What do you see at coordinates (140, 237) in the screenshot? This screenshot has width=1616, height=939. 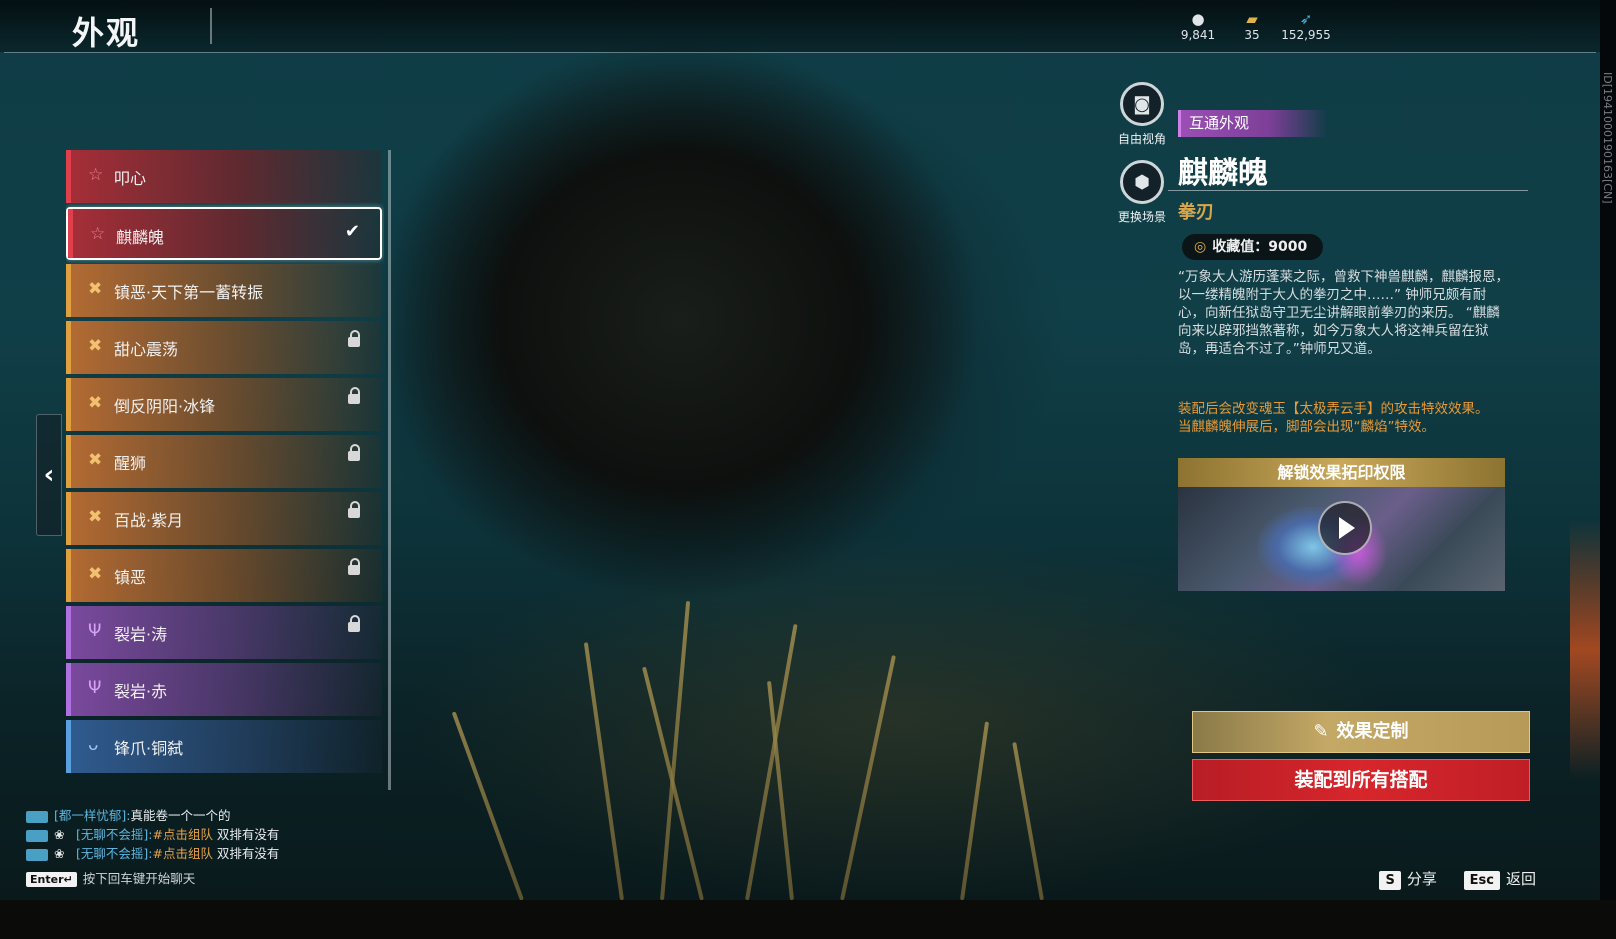 I see `skin-item-label: 麒麟魄` at bounding box center [140, 237].